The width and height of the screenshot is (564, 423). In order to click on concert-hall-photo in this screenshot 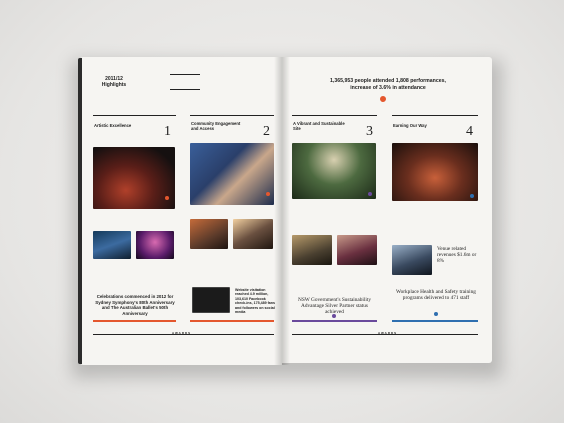, I will do `click(134, 178)`.